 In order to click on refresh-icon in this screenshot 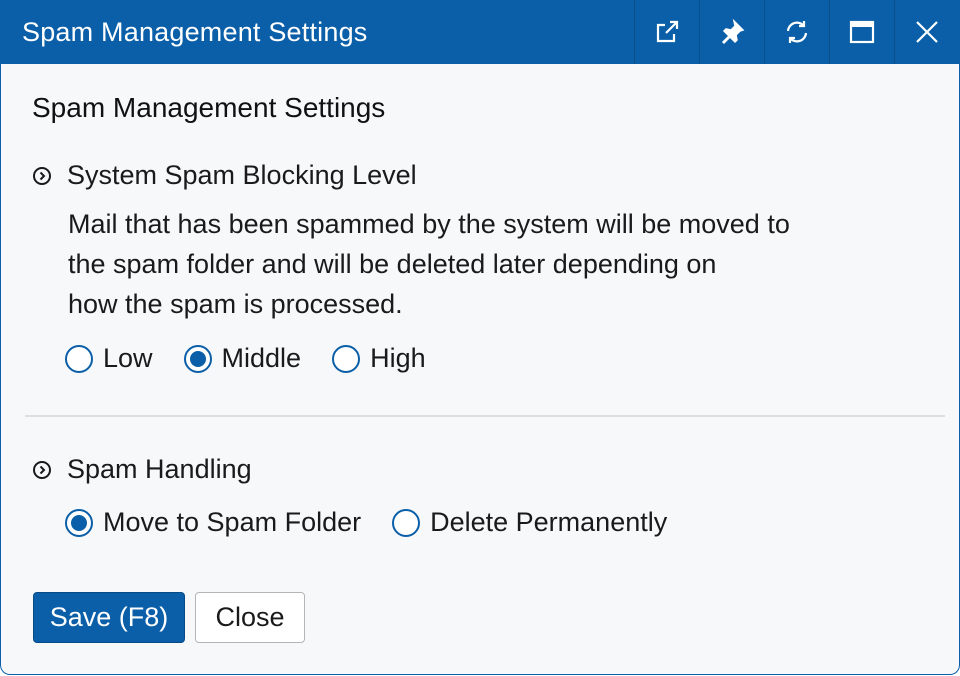, I will do `click(797, 32)`.